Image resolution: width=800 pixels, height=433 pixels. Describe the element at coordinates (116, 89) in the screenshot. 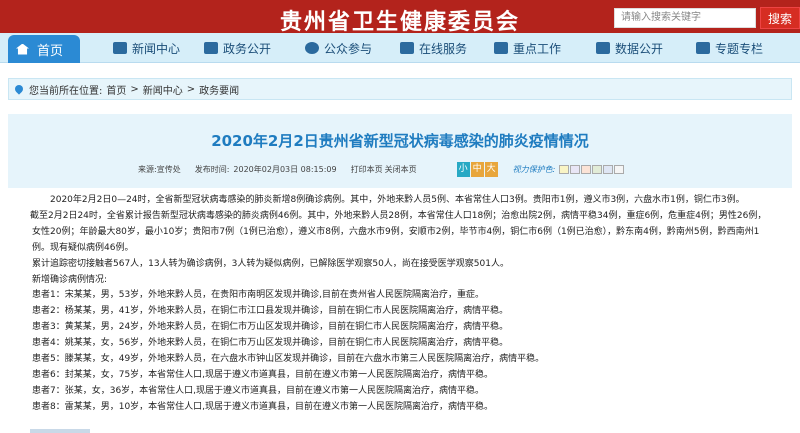

I see `breadcrumb-item-home: 首页` at that location.